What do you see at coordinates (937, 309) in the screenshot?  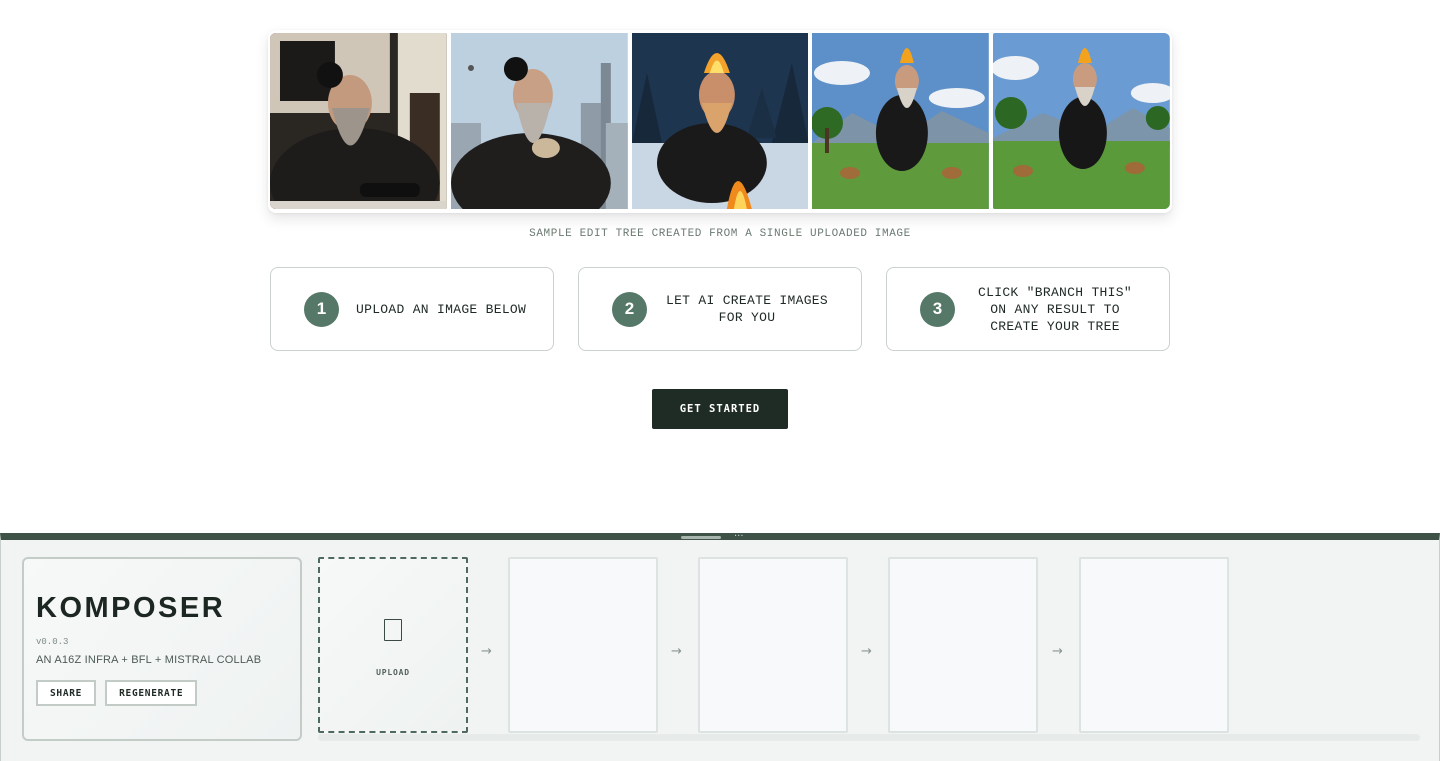 I see `step-number-badge: 3` at bounding box center [937, 309].